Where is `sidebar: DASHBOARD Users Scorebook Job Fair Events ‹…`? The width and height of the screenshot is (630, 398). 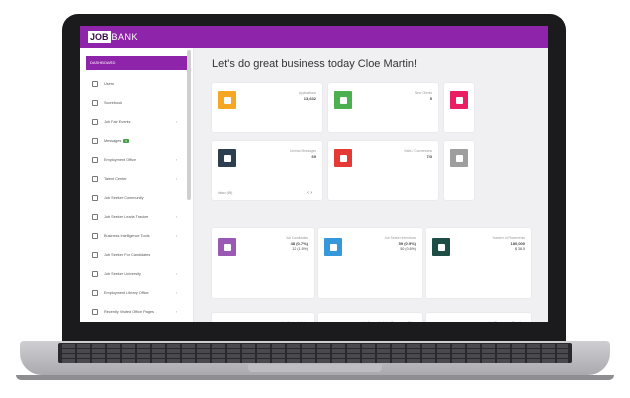
sidebar: DASHBOARD Users Scorebook Job Fair Events ‹… is located at coordinates (137, 185).